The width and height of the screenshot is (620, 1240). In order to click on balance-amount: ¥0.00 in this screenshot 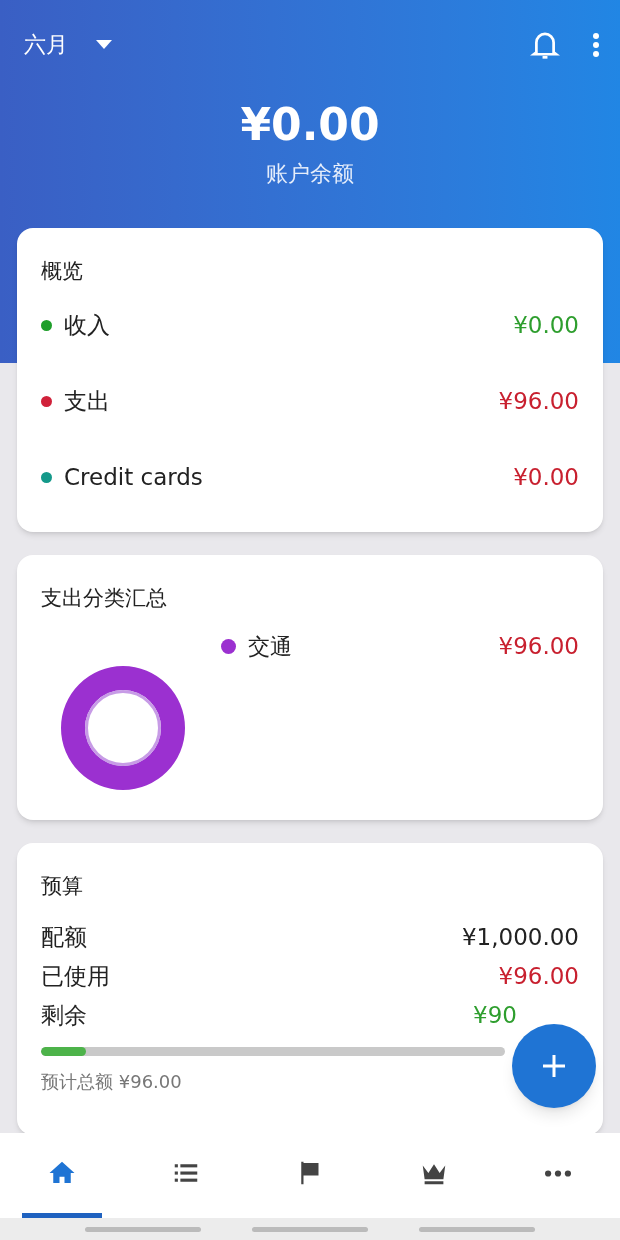, I will do `click(310, 125)`.